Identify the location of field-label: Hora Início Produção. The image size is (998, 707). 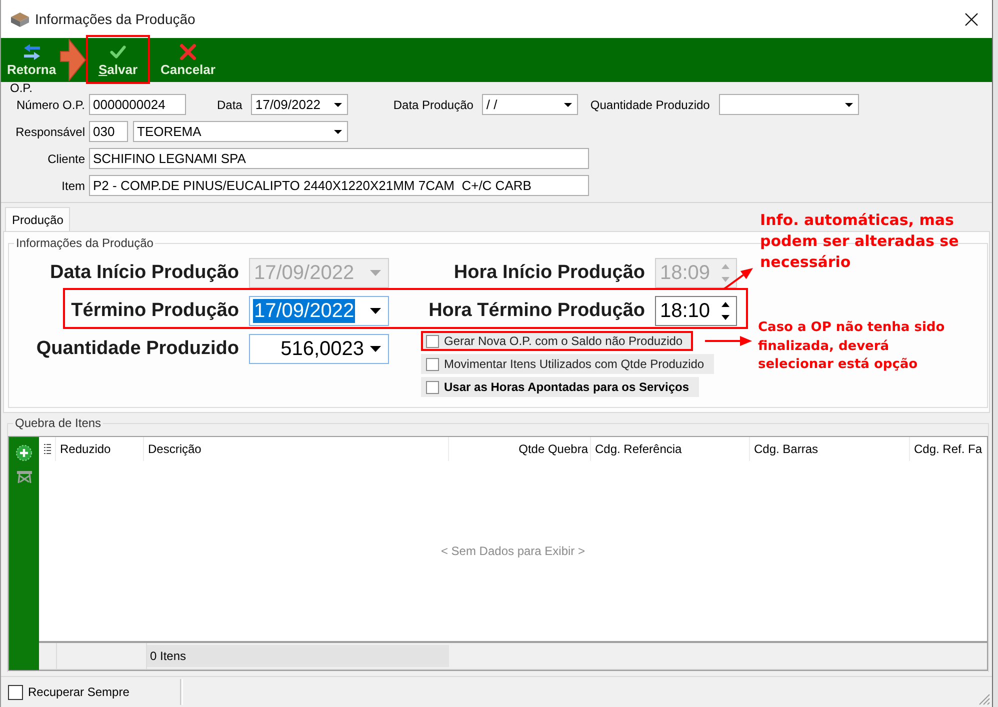
(549, 273).